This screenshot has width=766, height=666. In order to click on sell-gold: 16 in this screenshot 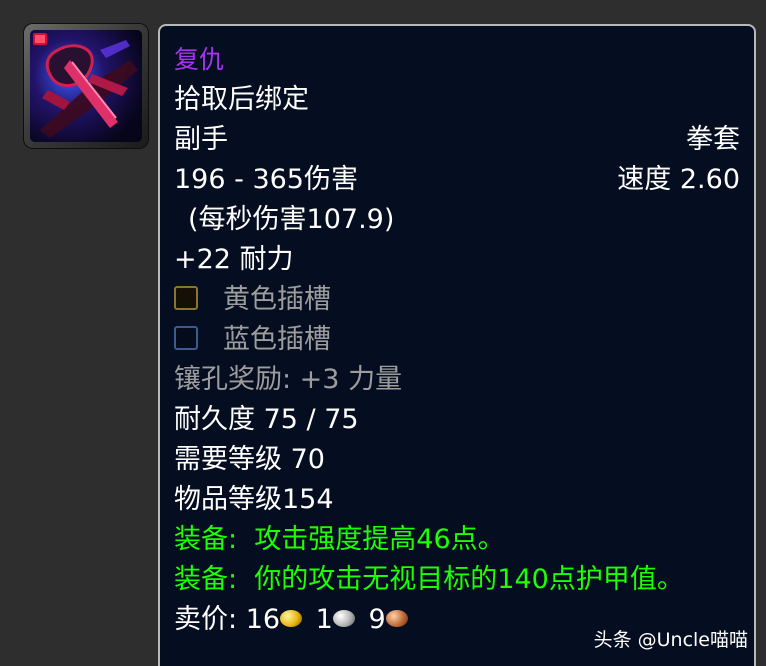, I will do `click(263, 619)`.